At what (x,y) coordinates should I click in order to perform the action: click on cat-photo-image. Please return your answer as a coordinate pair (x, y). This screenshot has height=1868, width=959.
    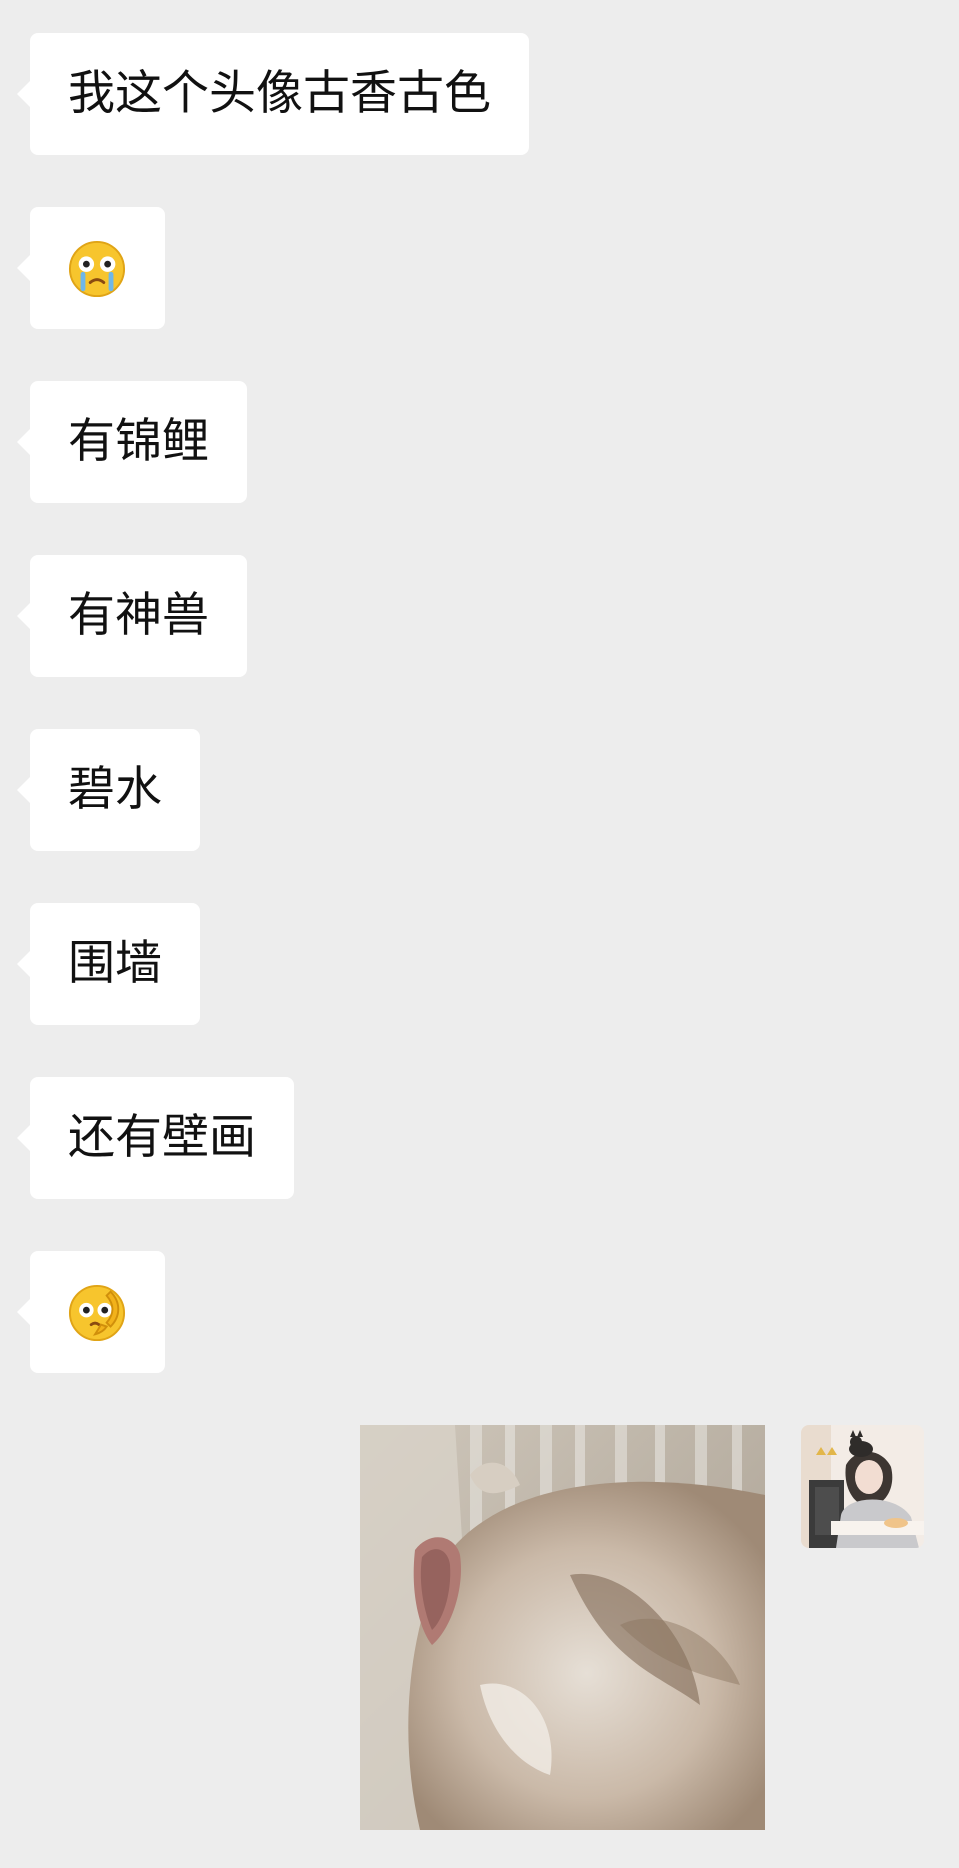
    Looking at the image, I should click on (562, 1627).